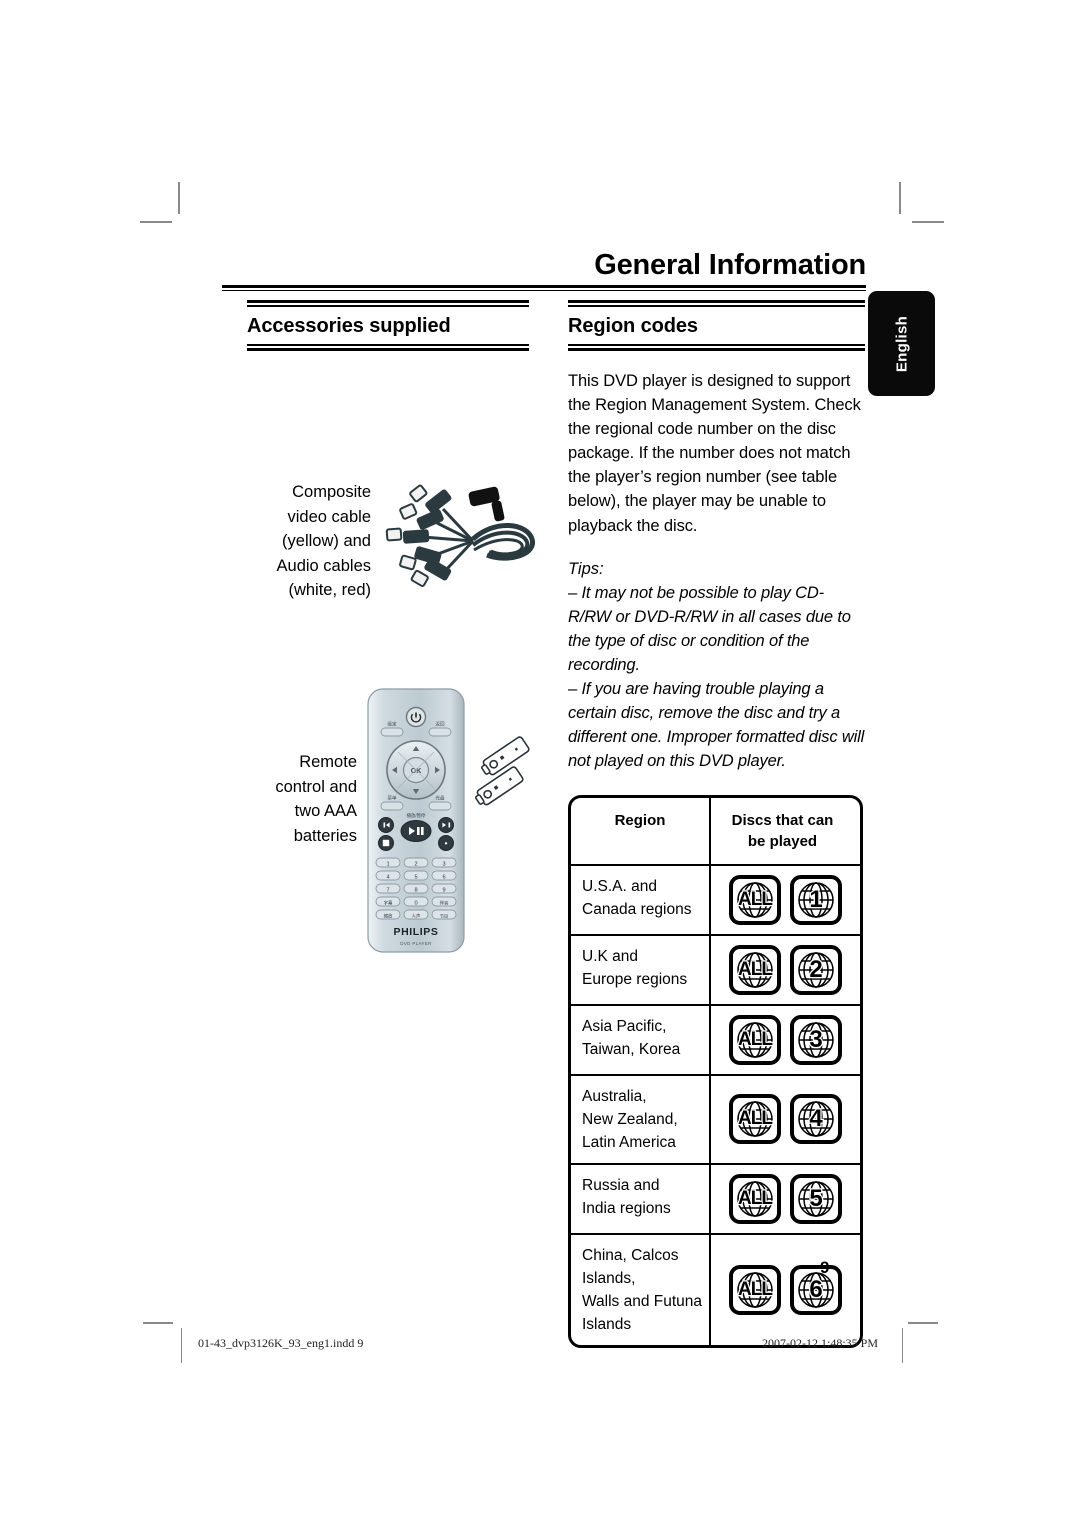 The image size is (1080, 1527). I want to click on svg-text: 6, so click(443, 878).